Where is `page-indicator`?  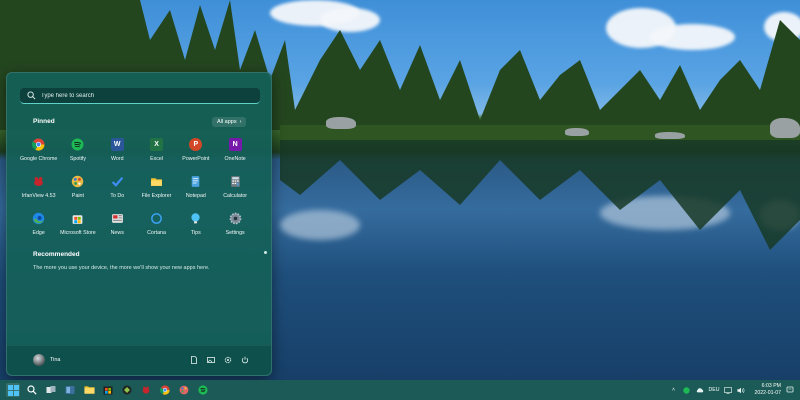
page-indicator is located at coordinates (265, 252).